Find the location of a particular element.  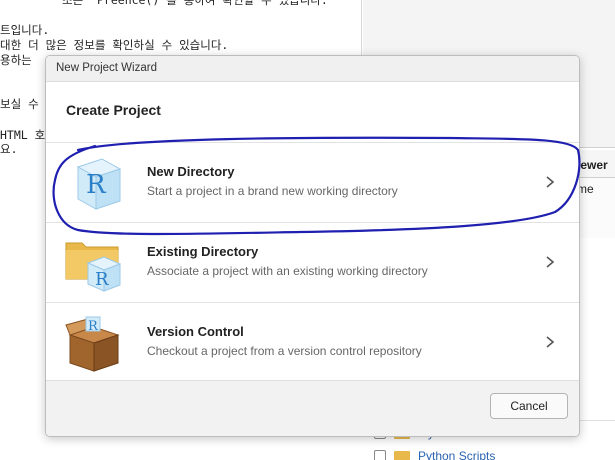

dialog-header: Create Project is located at coordinates (113, 110).